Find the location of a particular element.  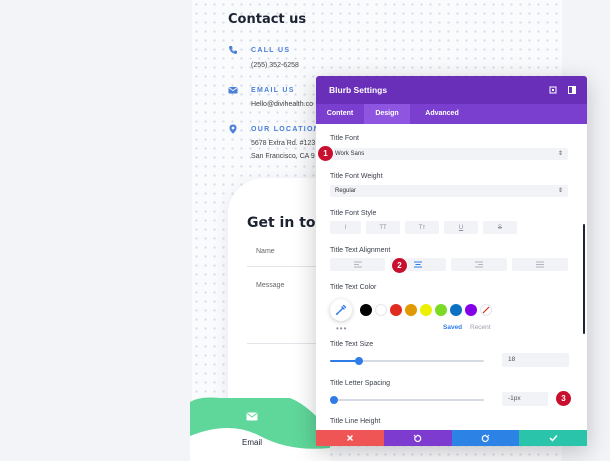

undo-icon is located at coordinates (417, 437).